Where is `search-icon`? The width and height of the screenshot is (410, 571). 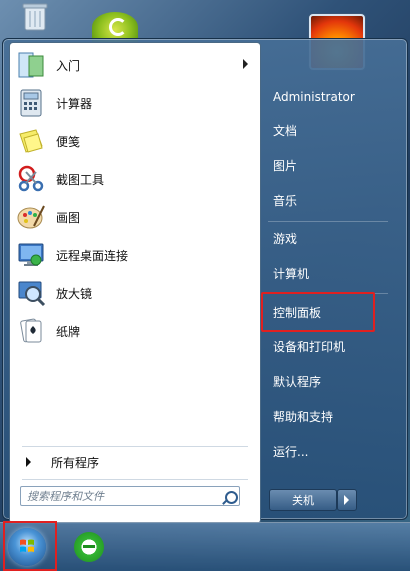 search-icon is located at coordinates (231, 497).